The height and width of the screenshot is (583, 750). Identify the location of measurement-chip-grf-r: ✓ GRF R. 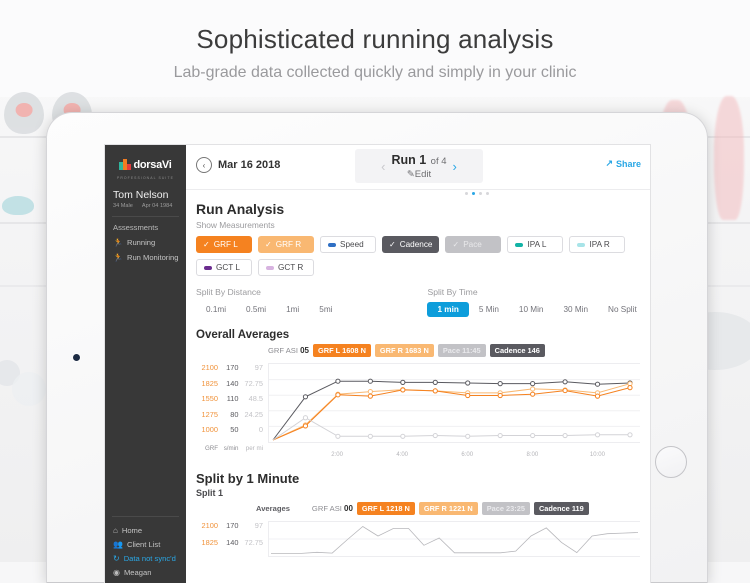
(286, 244).